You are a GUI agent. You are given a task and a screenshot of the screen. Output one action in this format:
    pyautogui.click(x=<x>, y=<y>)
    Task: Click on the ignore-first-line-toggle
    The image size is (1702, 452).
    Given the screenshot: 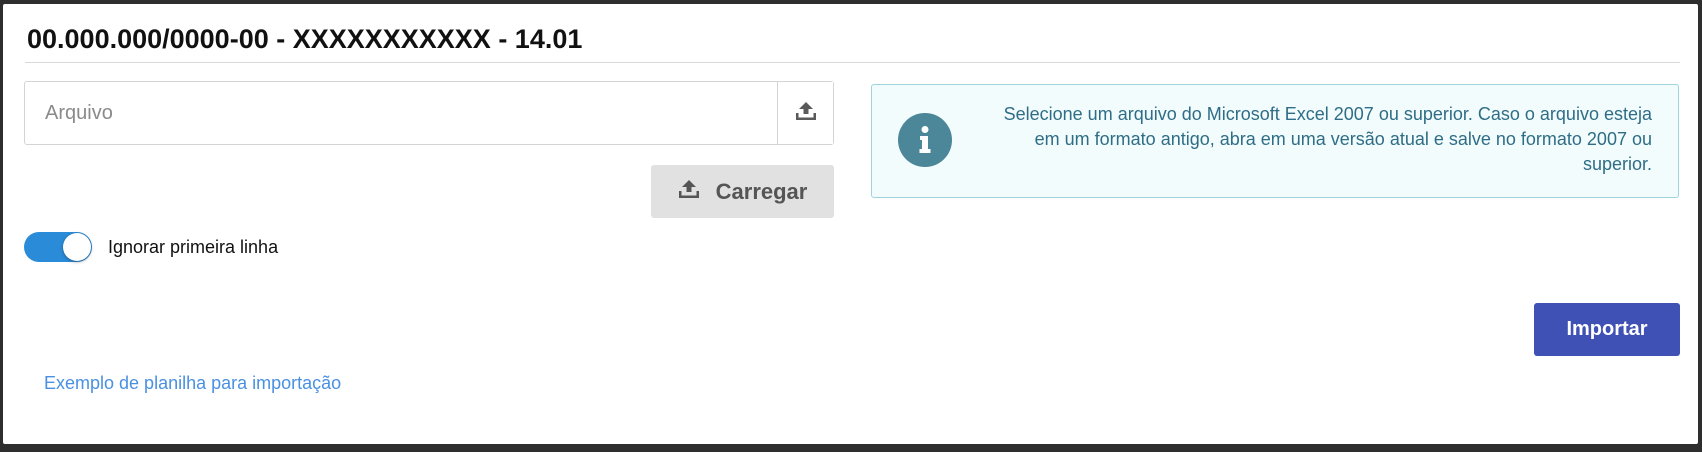 What is the action you would take?
    pyautogui.click(x=58, y=247)
    